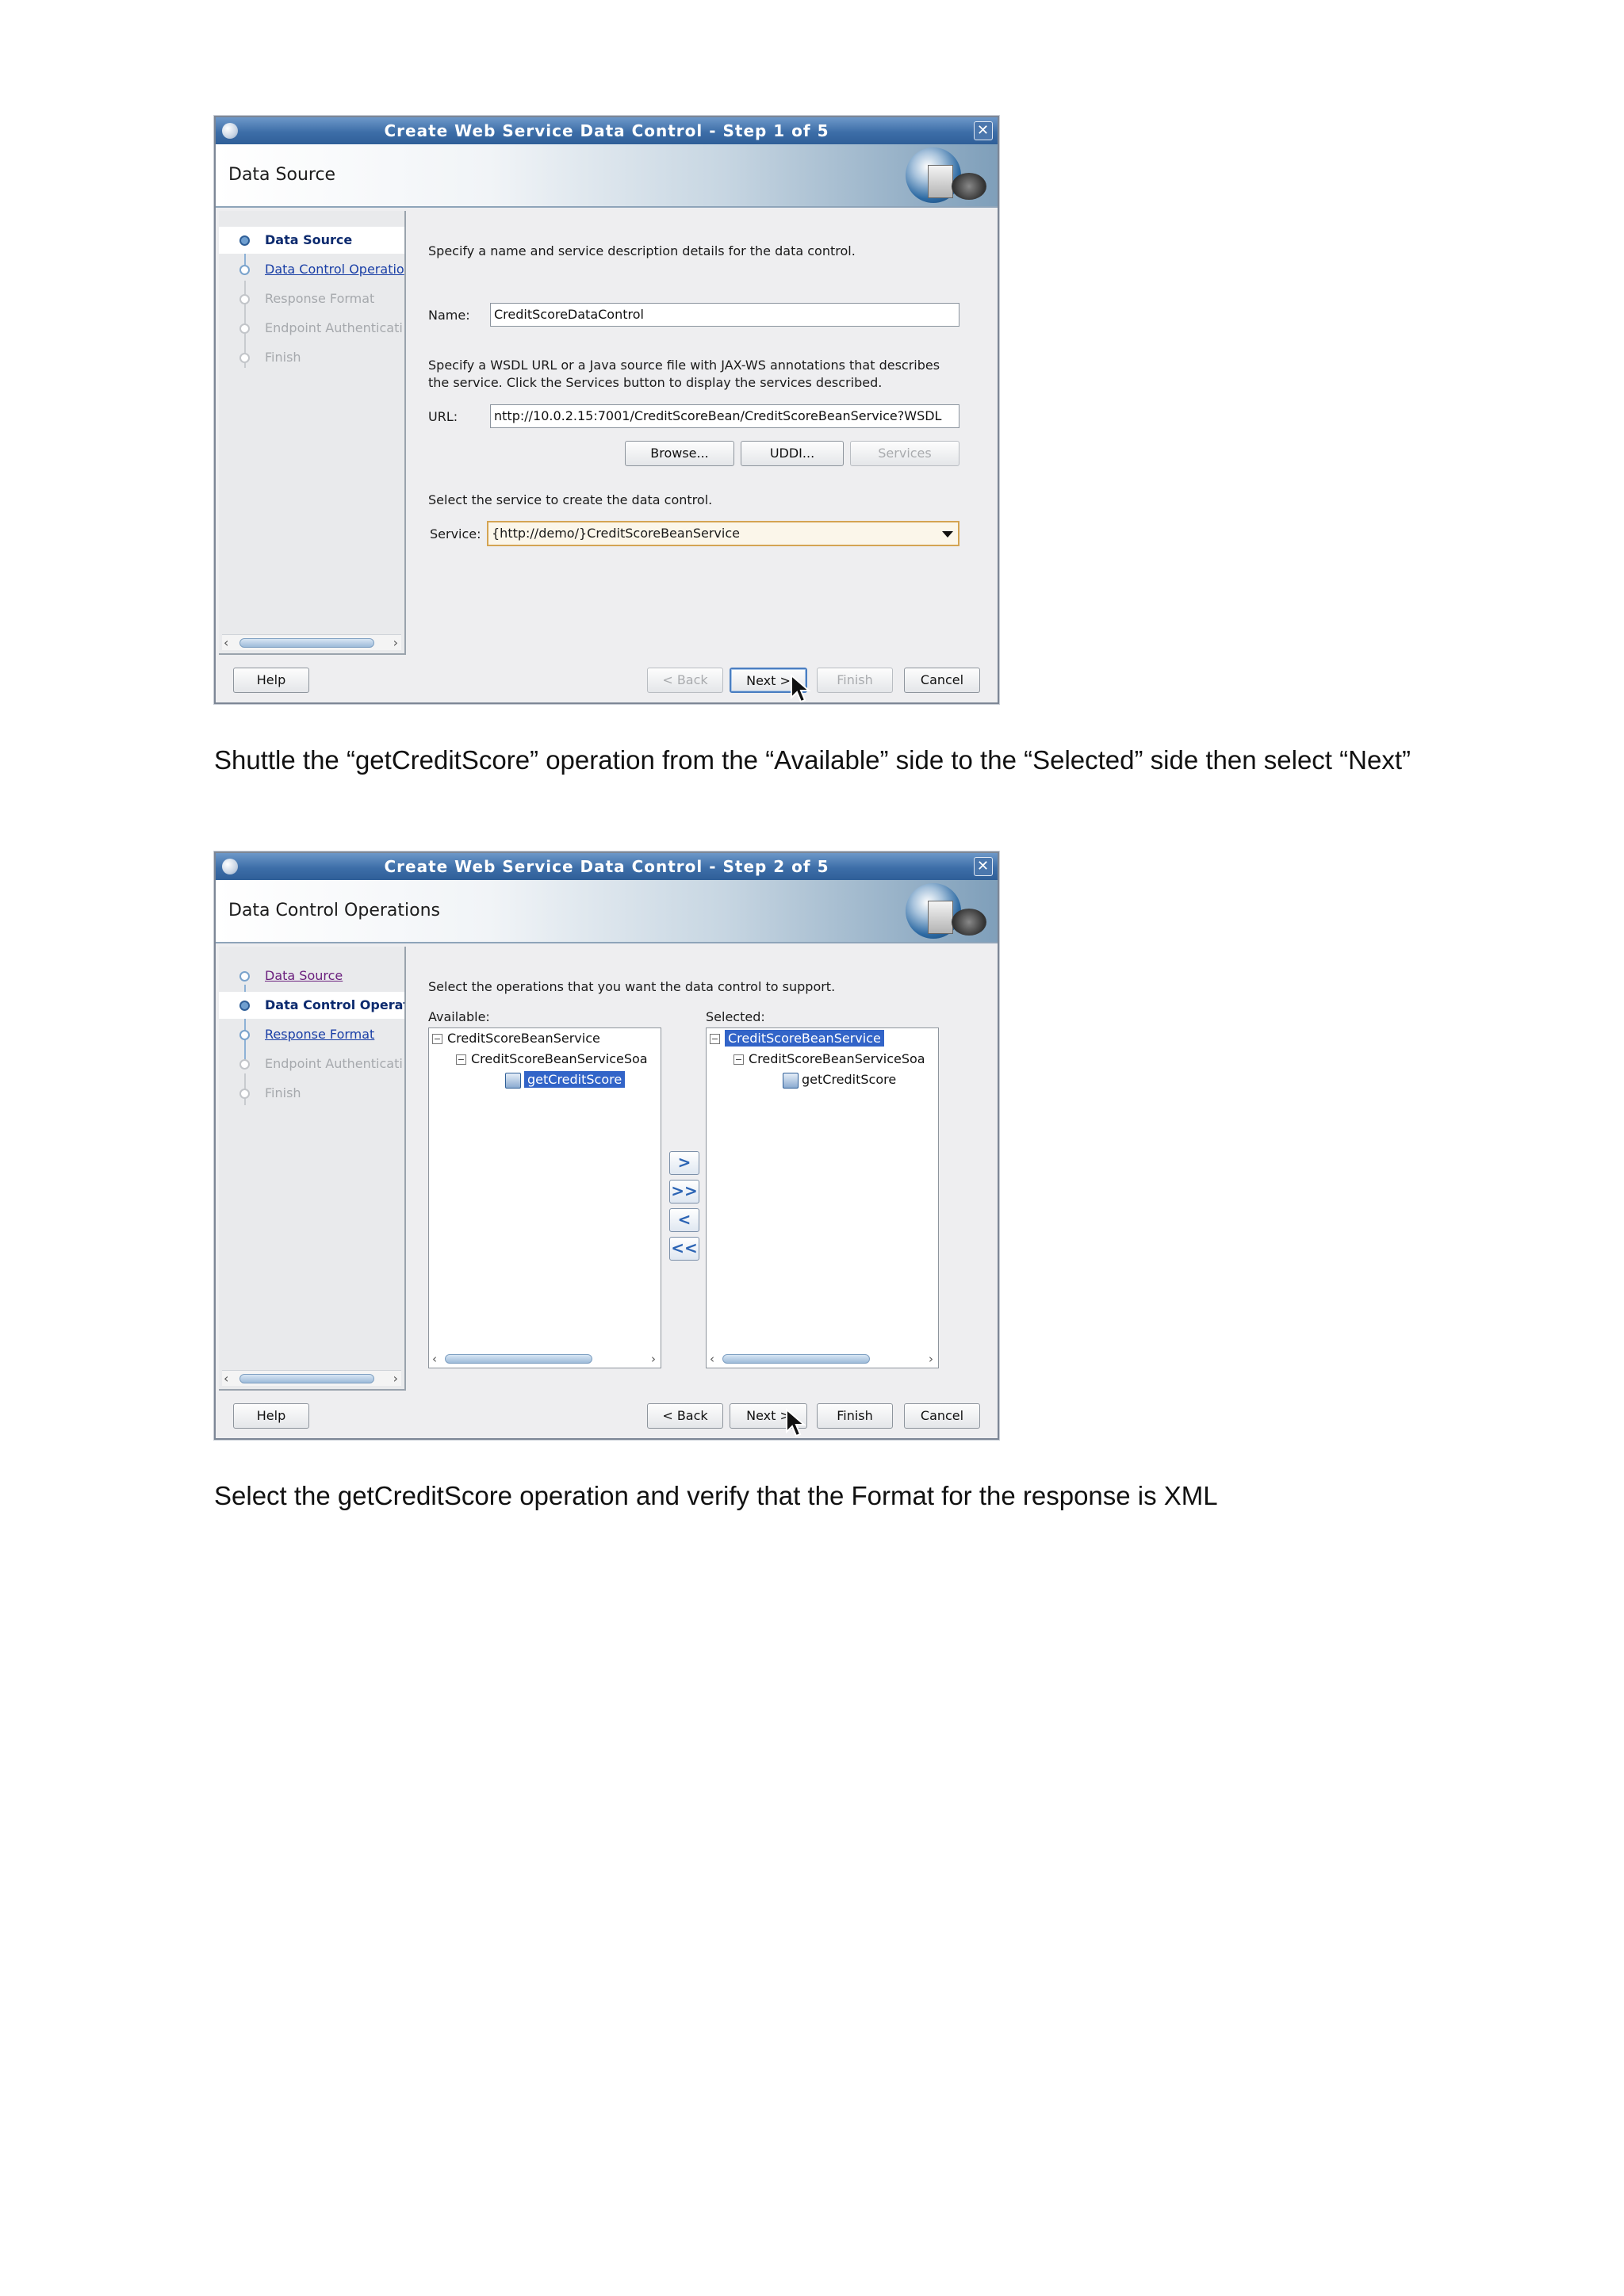 This screenshot has width=1624, height=2296. What do you see at coordinates (449, 316) in the screenshot?
I see `name-label: Name:` at bounding box center [449, 316].